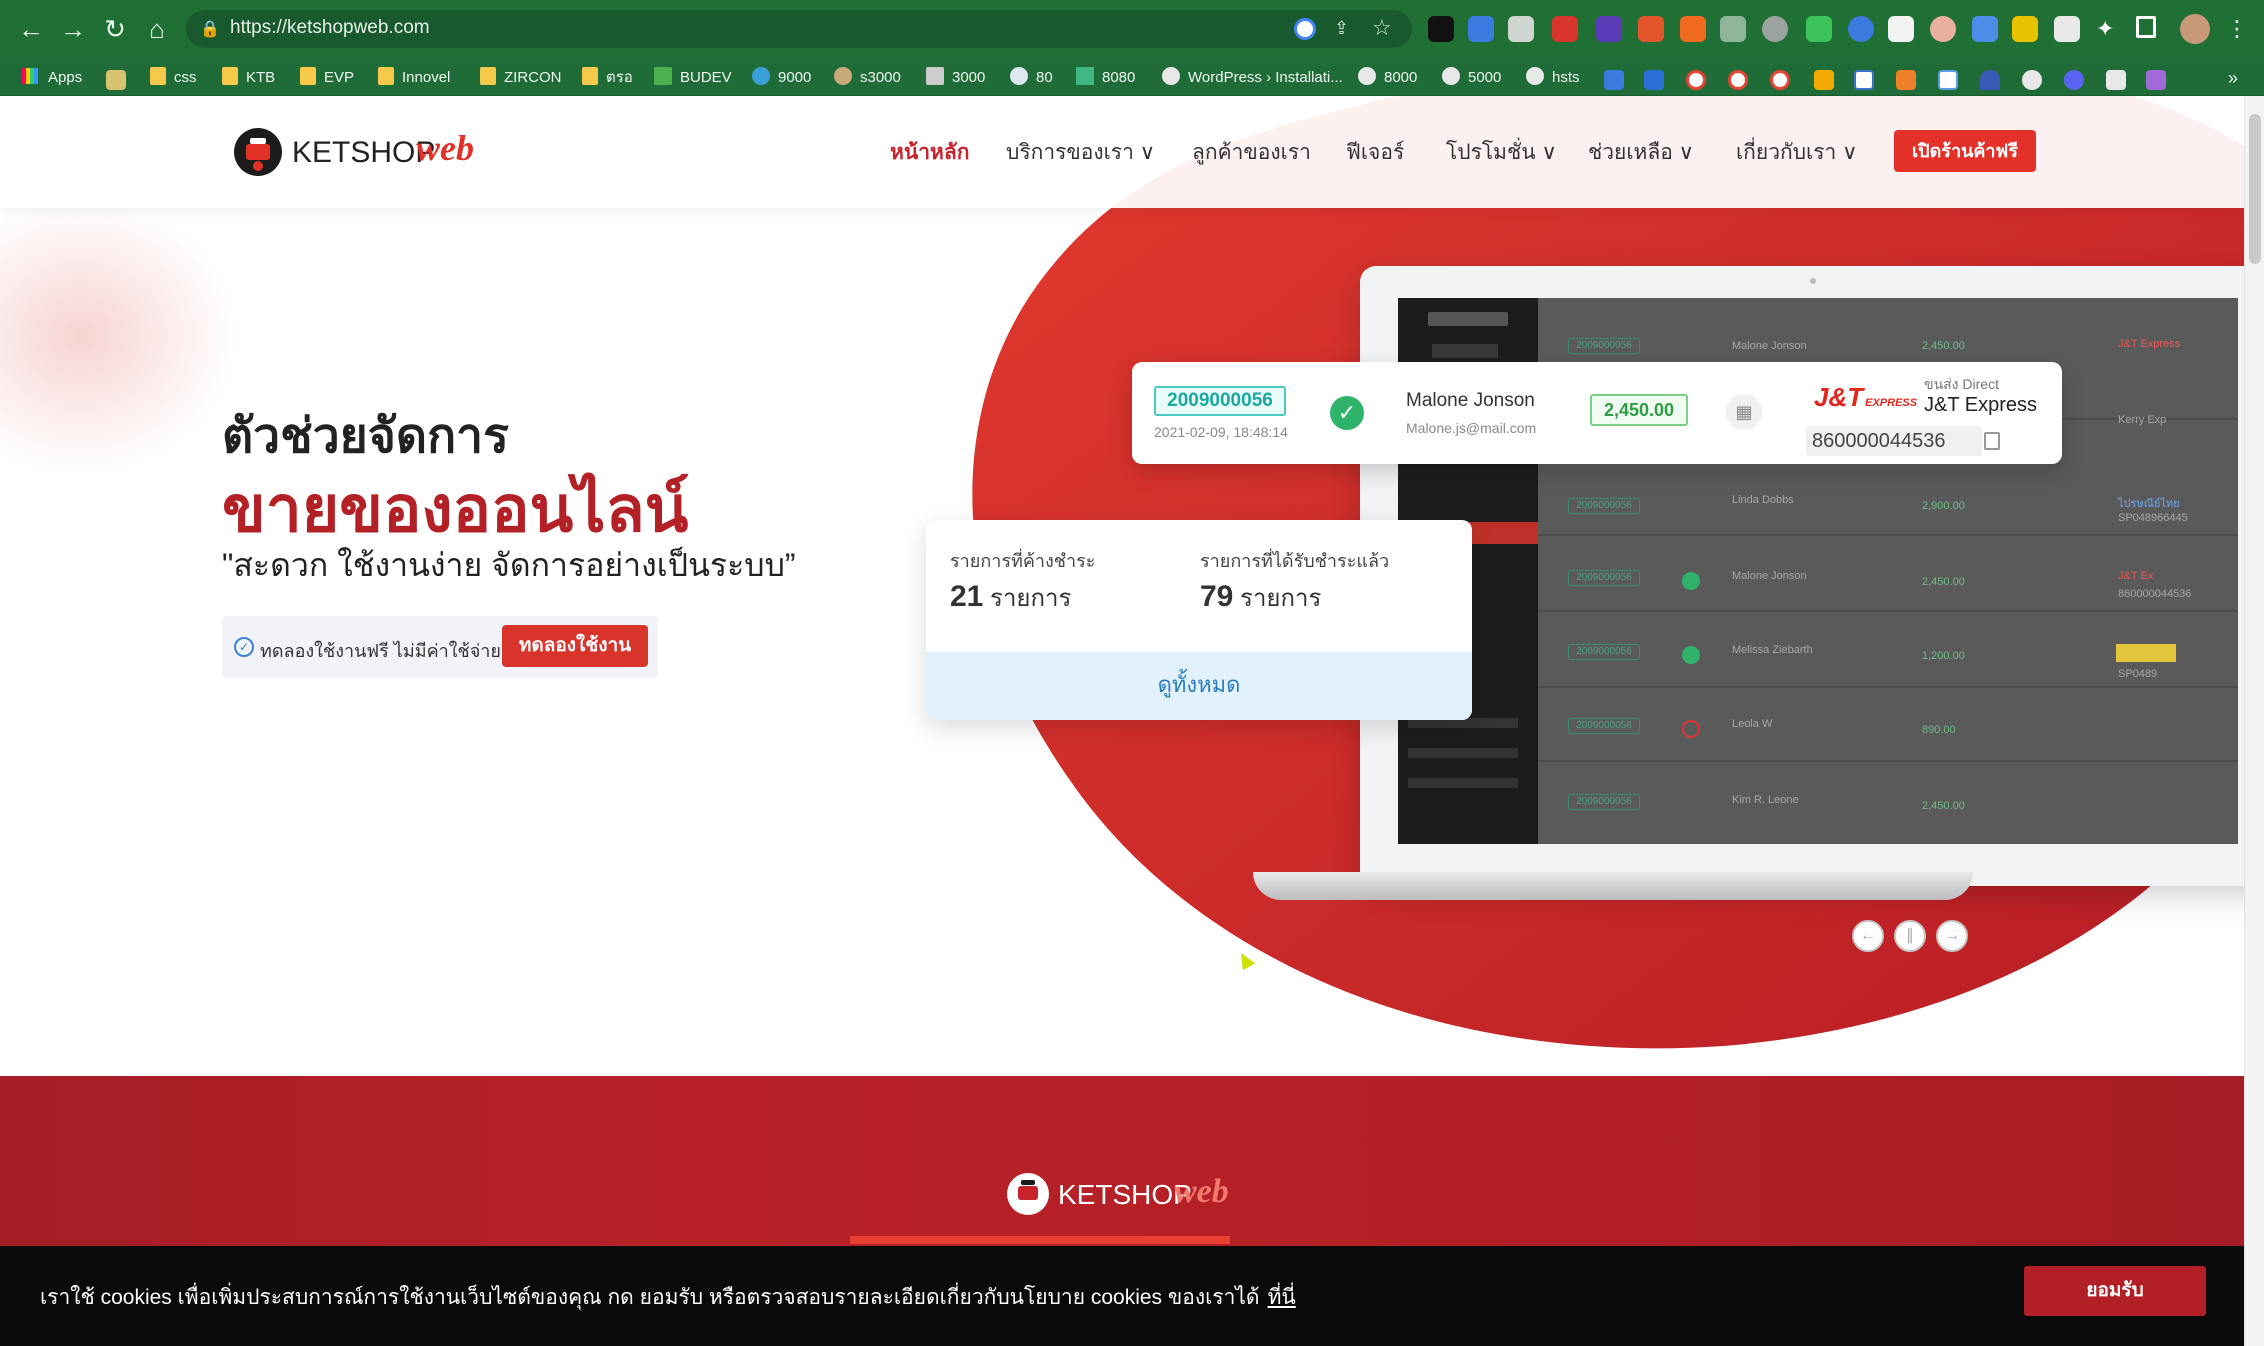  Describe the element at coordinates (1906, 80) in the screenshot. I see `code-bookmark-icon` at that location.